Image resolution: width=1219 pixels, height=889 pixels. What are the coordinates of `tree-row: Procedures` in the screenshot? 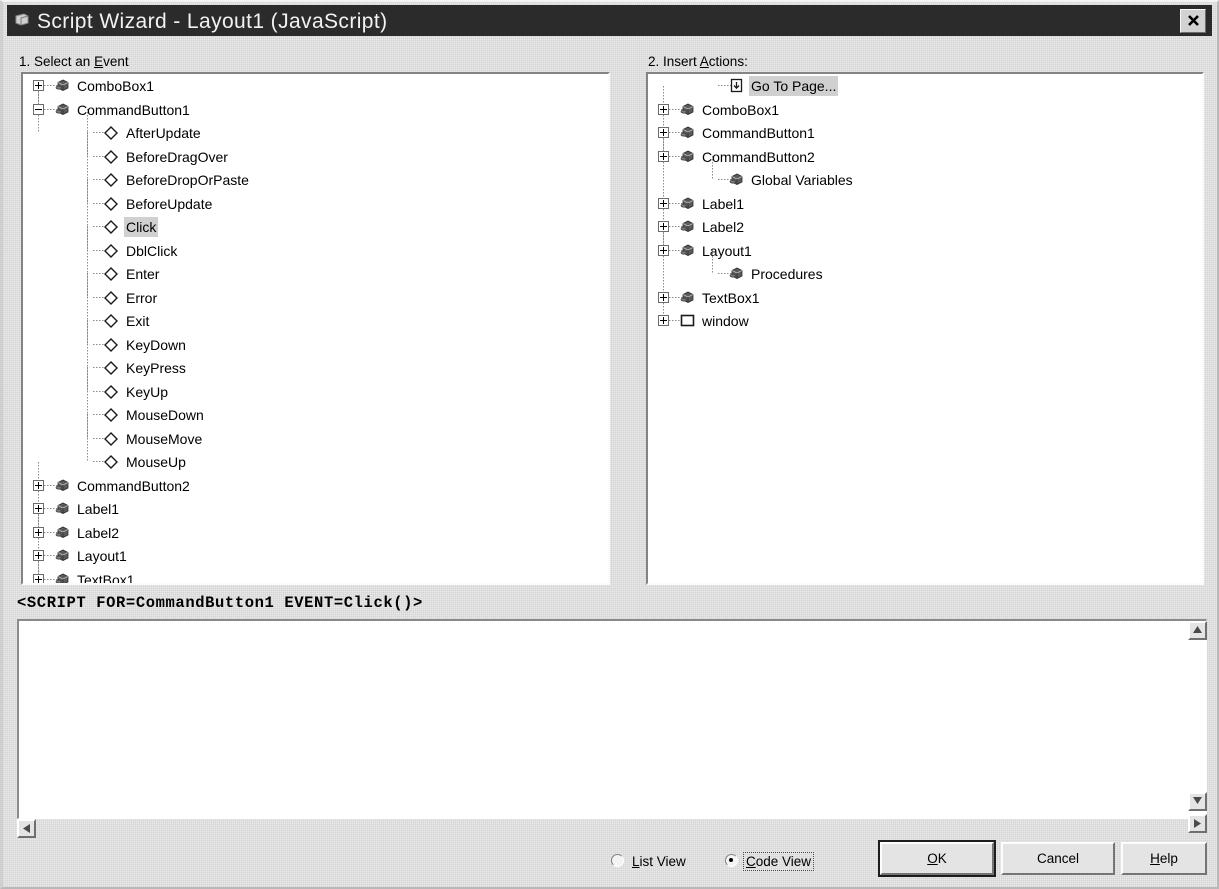 It's located at (925, 274).